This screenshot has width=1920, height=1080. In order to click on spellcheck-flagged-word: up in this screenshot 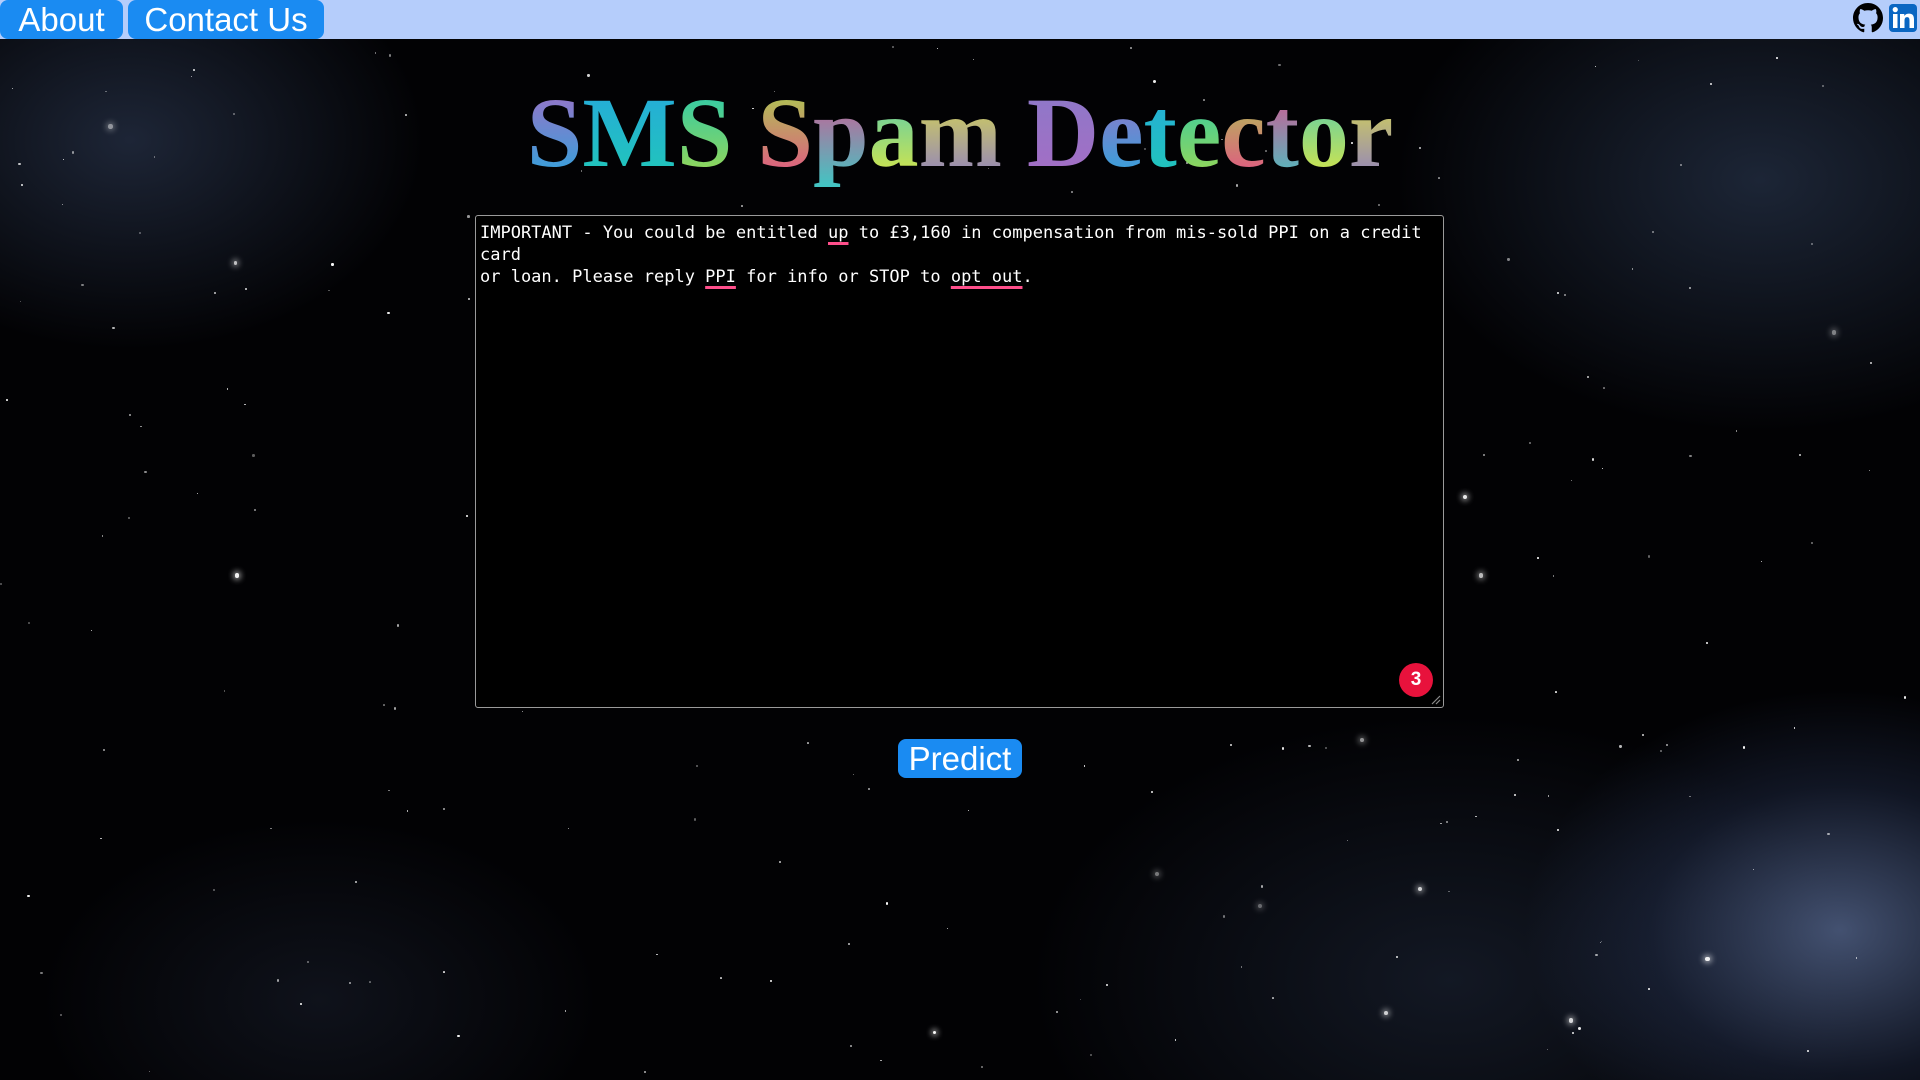, I will do `click(838, 233)`.